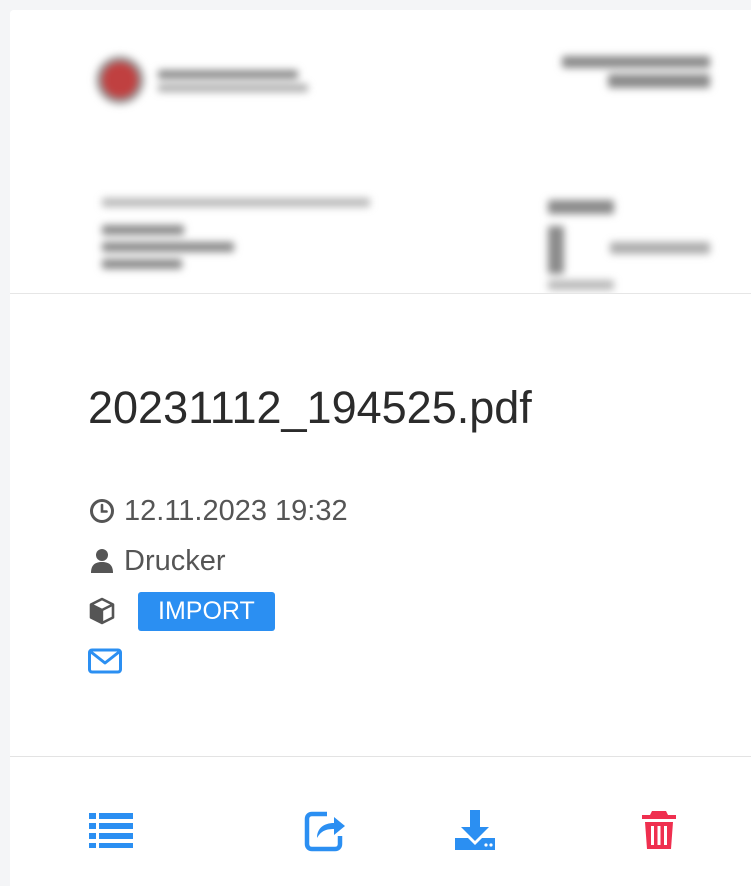 The height and width of the screenshot is (886, 751). I want to click on list-icon, so click(111, 830).